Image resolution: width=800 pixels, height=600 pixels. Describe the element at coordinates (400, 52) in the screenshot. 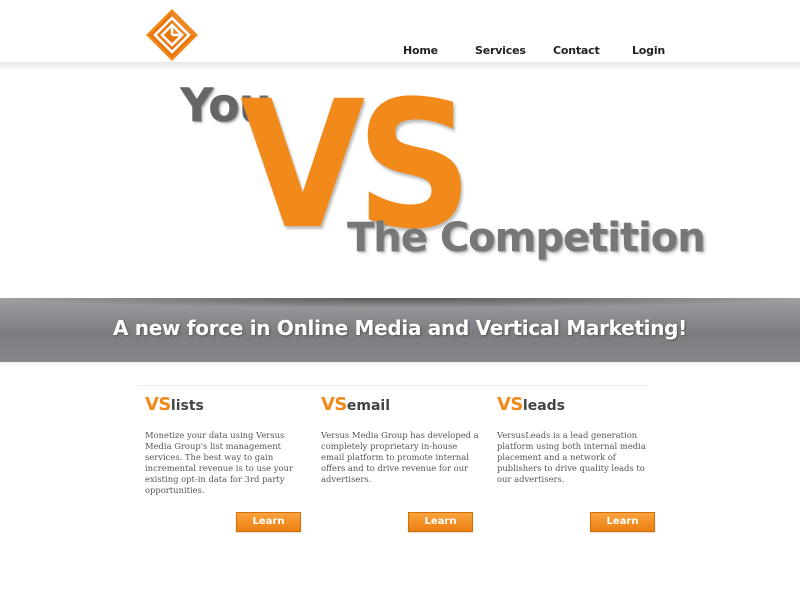

I see `main-nav: Home Services Contact Login` at that location.